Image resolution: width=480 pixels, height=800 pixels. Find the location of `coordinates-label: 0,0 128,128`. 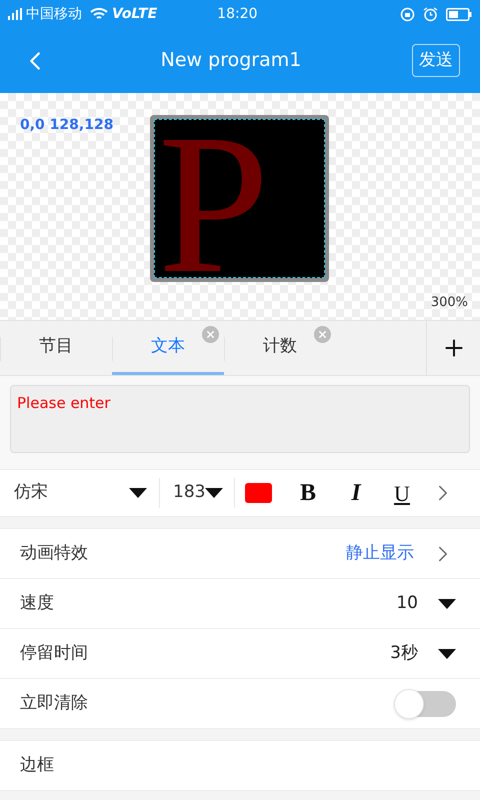

coordinates-label: 0,0 128,128 is located at coordinates (67, 125).